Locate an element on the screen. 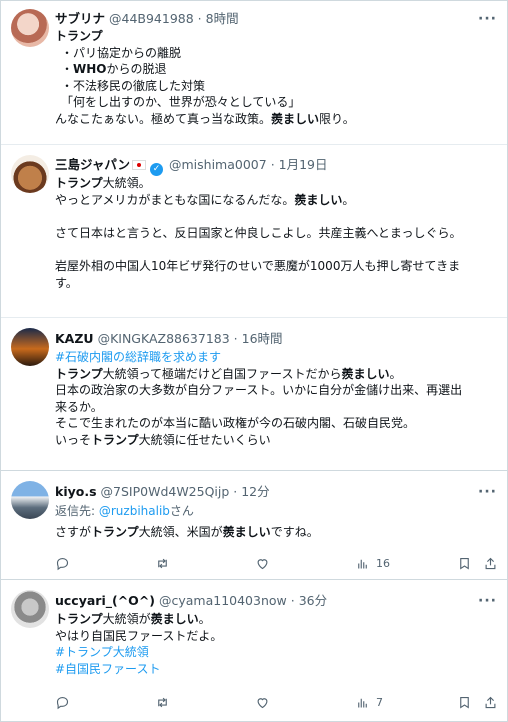  text-line: 来るか。 is located at coordinates (79, 406).